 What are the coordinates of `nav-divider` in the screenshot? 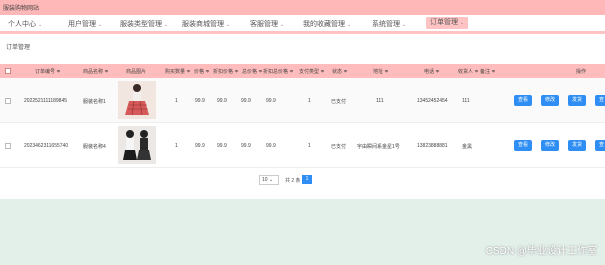 It's located at (302, 32).